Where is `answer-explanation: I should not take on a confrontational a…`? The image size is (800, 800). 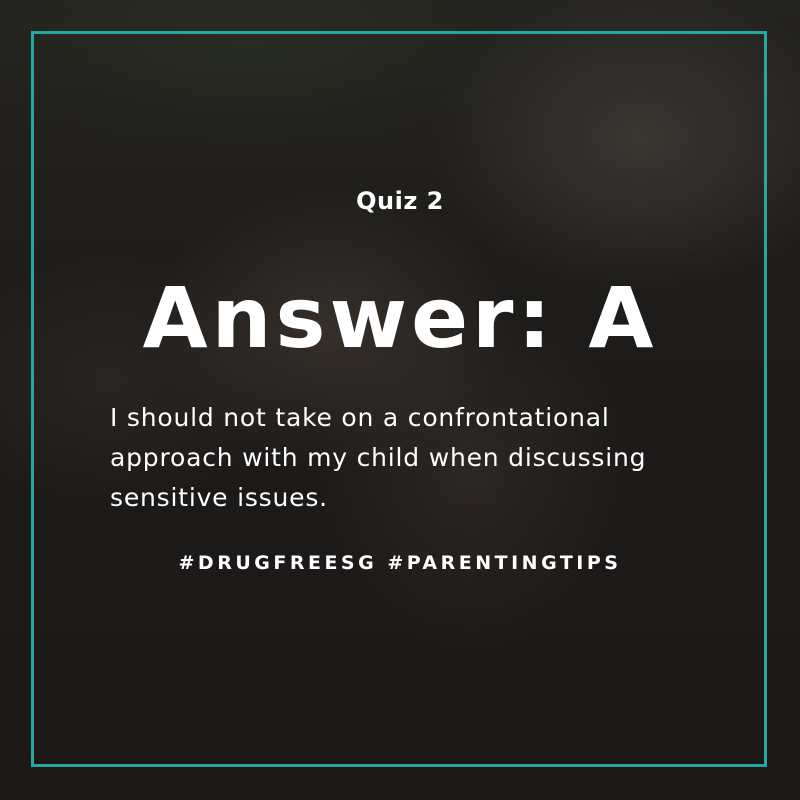 answer-explanation: I should not take on a confrontational a… is located at coordinates (420, 458).